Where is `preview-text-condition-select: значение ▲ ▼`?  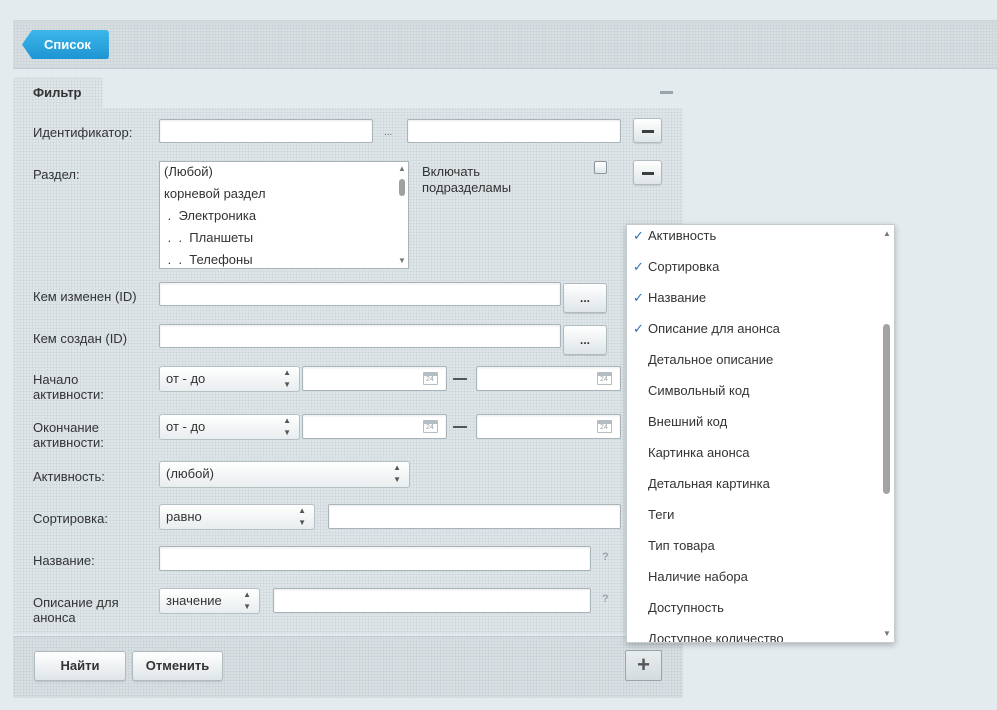 preview-text-condition-select: значение ▲ ▼ is located at coordinates (209, 601).